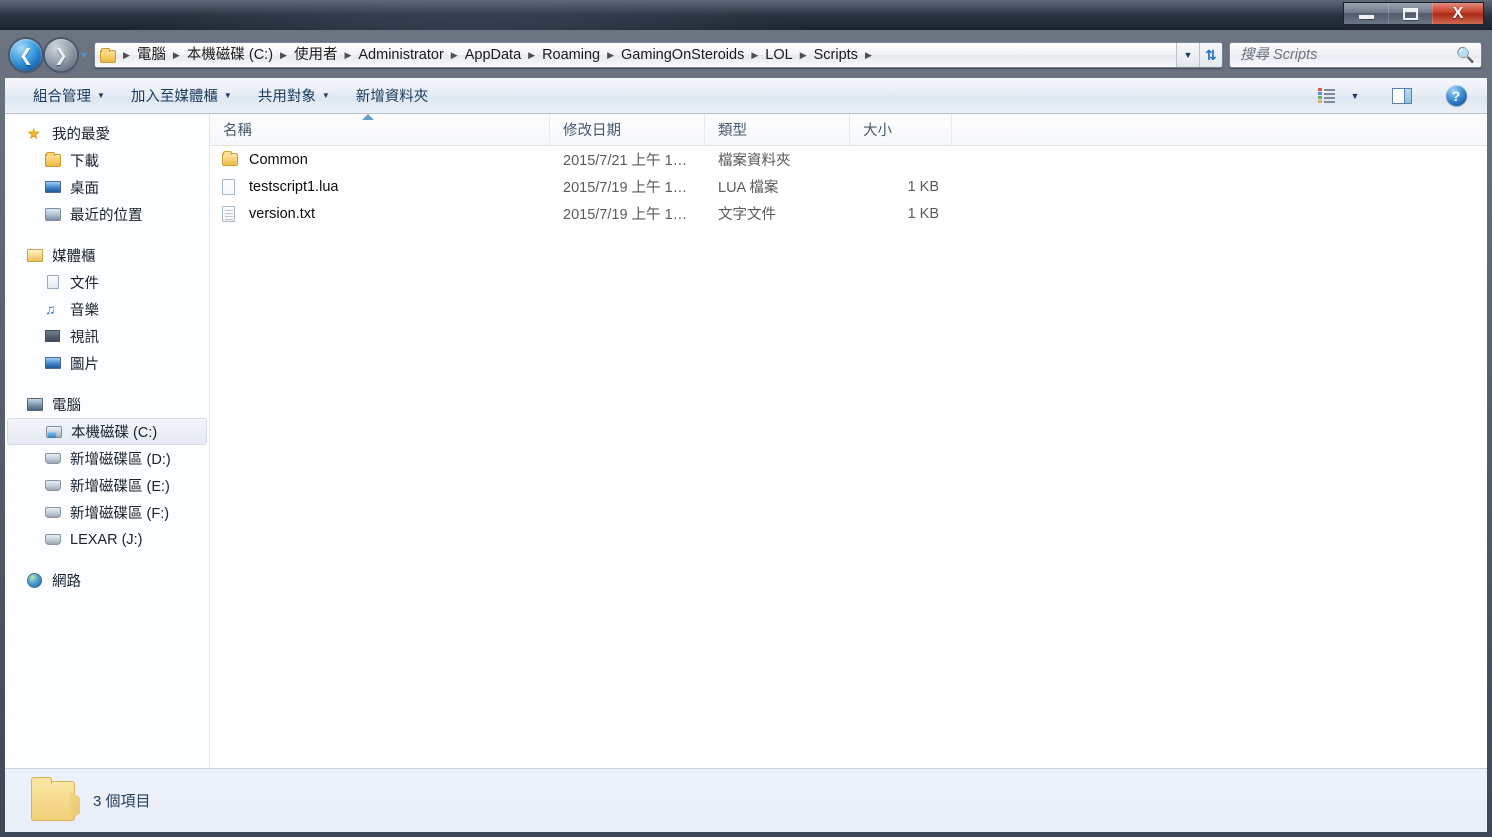  I want to click on maximize-button, so click(1410, 13).